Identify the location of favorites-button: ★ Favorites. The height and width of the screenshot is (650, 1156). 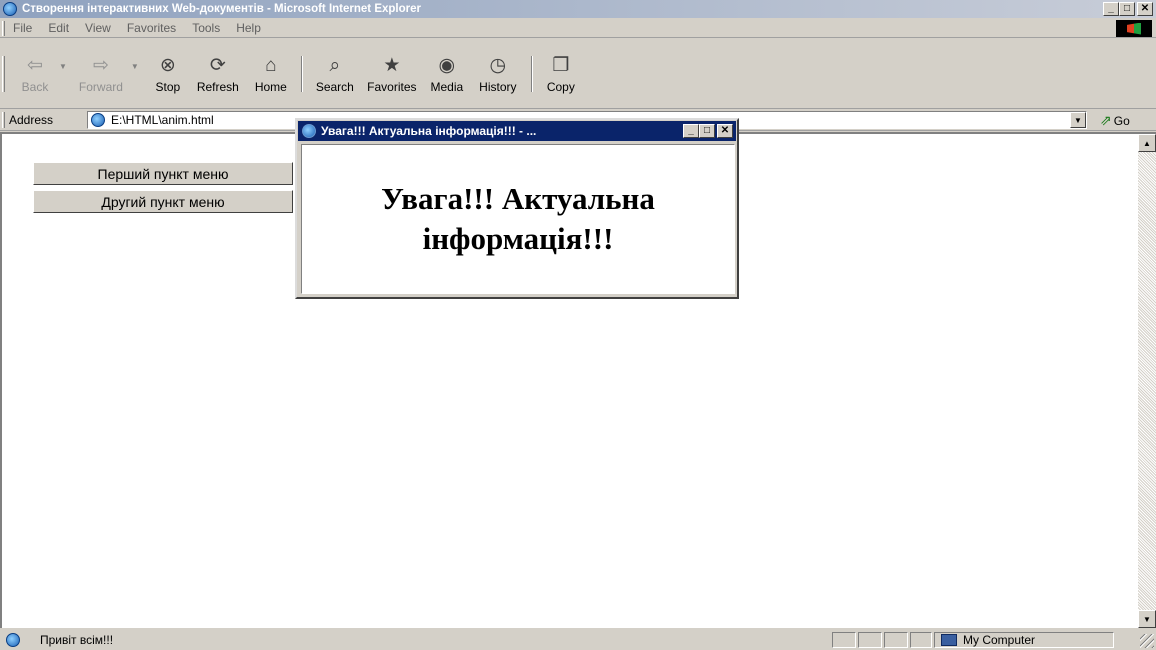
(392, 74).